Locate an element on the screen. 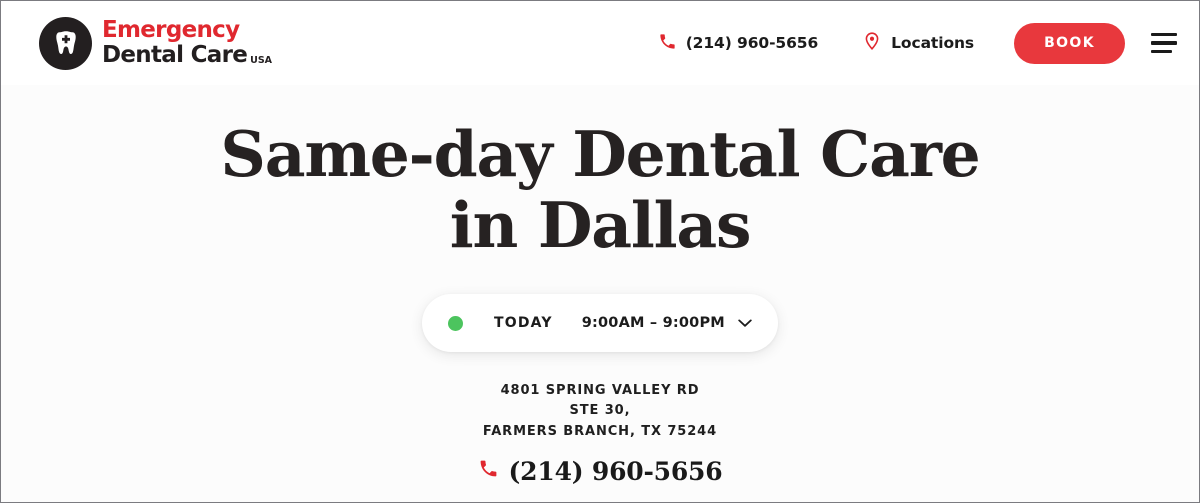  header-nav: (214) 960-5656 Locations BOOK is located at coordinates (917, 43).